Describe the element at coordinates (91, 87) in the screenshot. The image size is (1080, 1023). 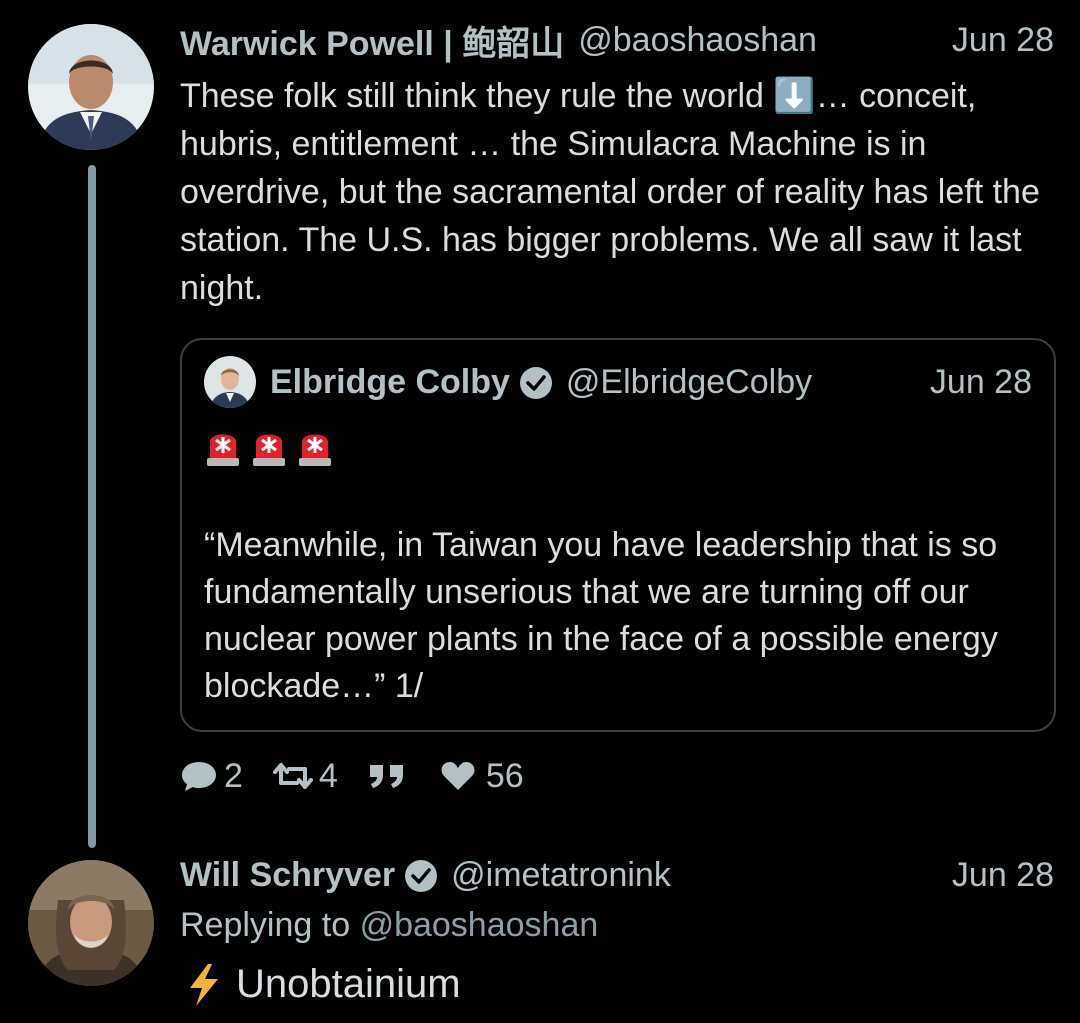
I see `avatar-warwick-powell` at that location.